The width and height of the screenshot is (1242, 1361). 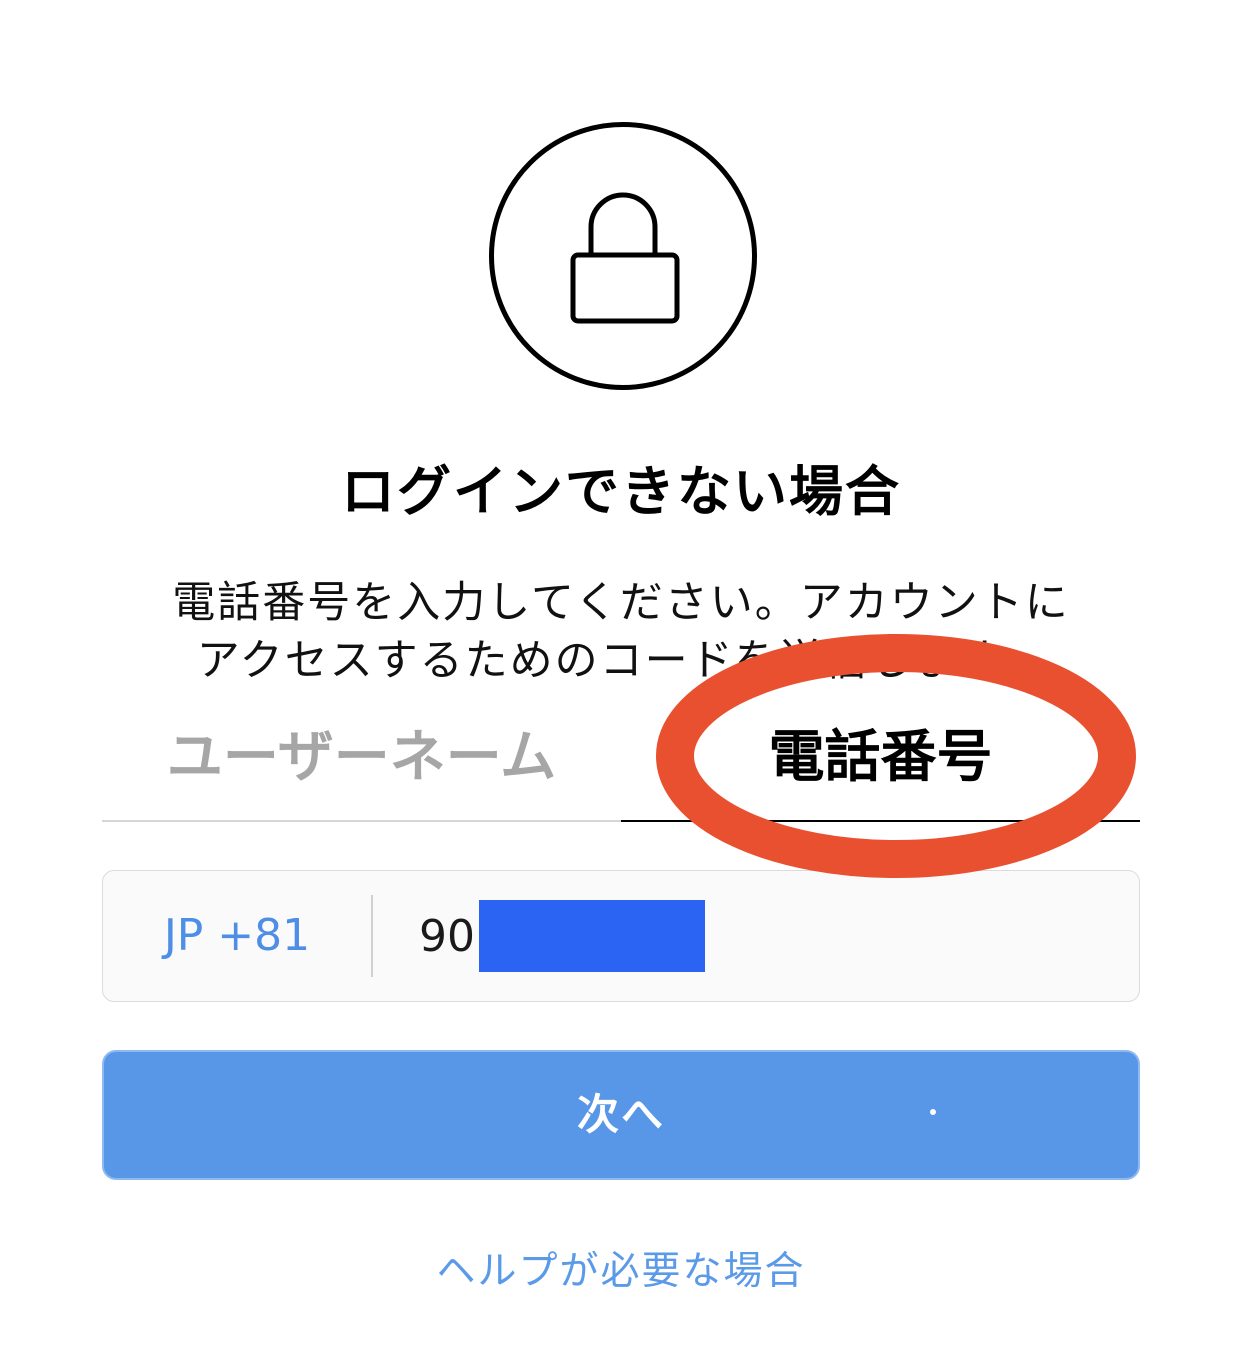 I want to click on instruction-text: 電話番号を入力してください。アカウントにアクセスするためのコードを送信します。, so click(x=621, y=632).